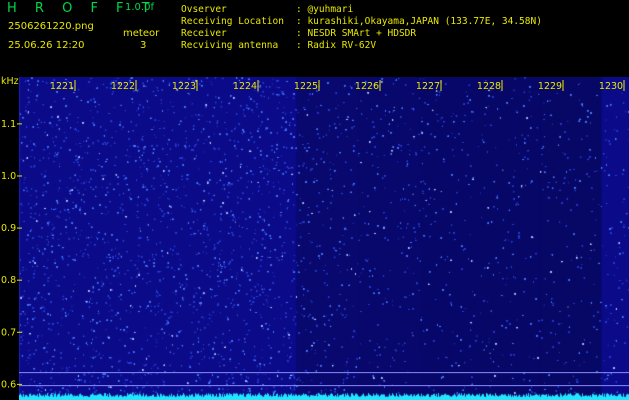 Image resolution: width=629 pixels, height=400 pixels. I want to click on info-label-location: Receiving Location, so click(232, 21).